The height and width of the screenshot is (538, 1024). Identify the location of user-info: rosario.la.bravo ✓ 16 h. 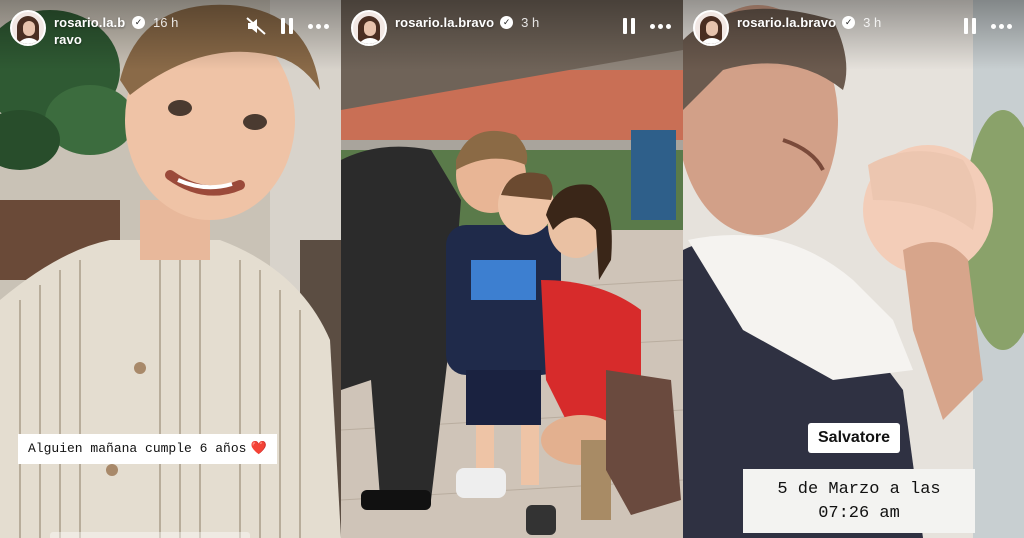
(116, 31).